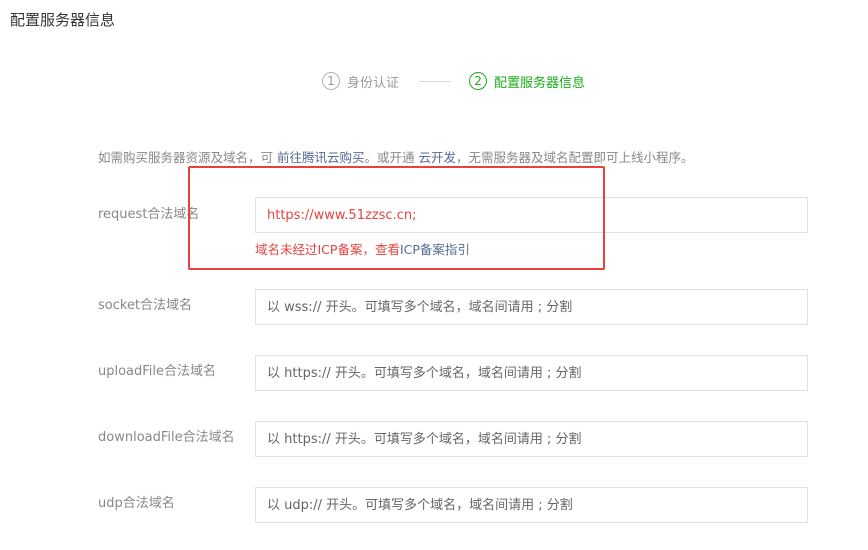 This screenshot has height=550, width=868. I want to click on step-label-server-config: 配置服务器信息, so click(540, 83).